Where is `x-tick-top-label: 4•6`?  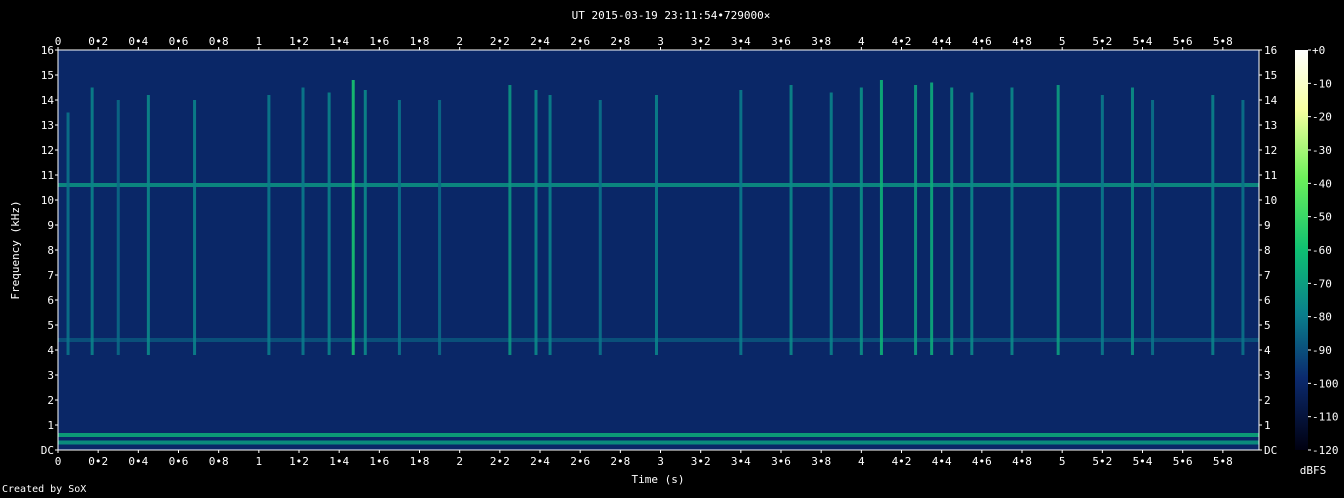
x-tick-top-label: 4•6 is located at coordinates (982, 41).